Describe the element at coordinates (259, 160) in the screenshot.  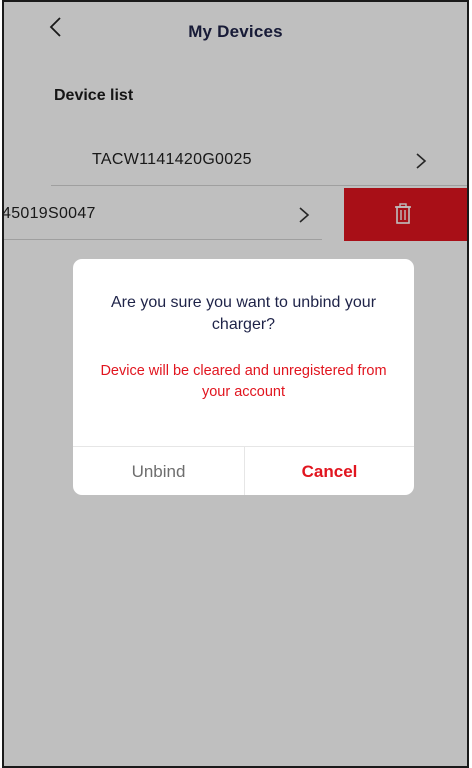
I see `device-row: TACW1141420G0025` at that location.